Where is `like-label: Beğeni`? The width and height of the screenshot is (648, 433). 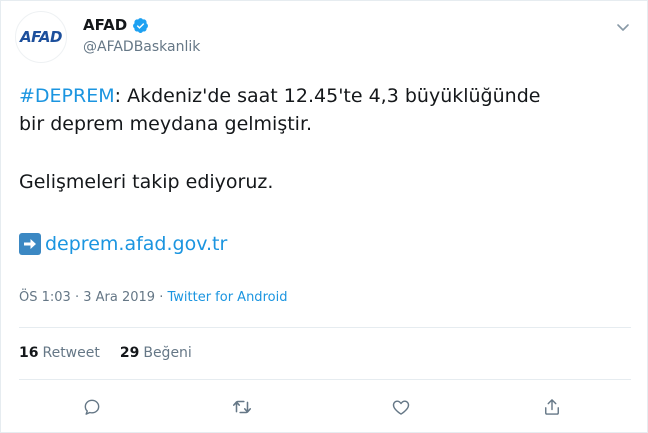 like-label: Beğeni is located at coordinates (167, 353).